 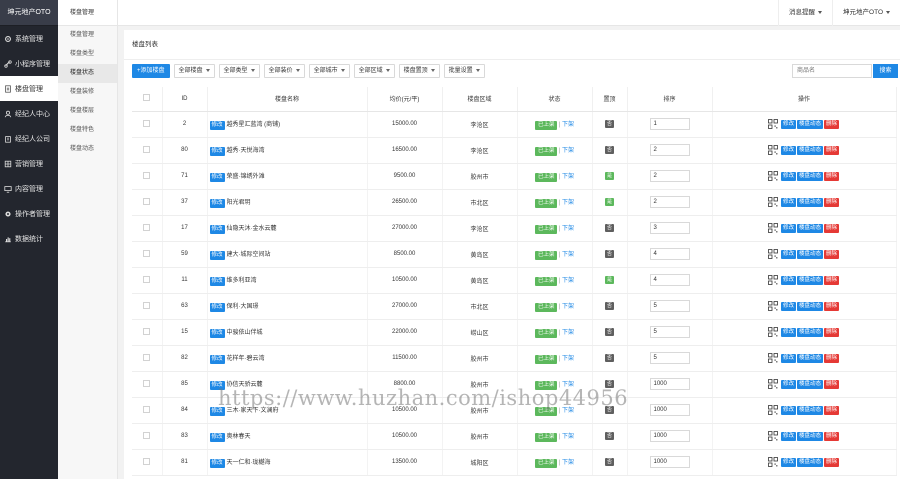 What do you see at coordinates (885, 71) in the screenshot?
I see `search-button: 搜索` at bounding box center [885, 71].